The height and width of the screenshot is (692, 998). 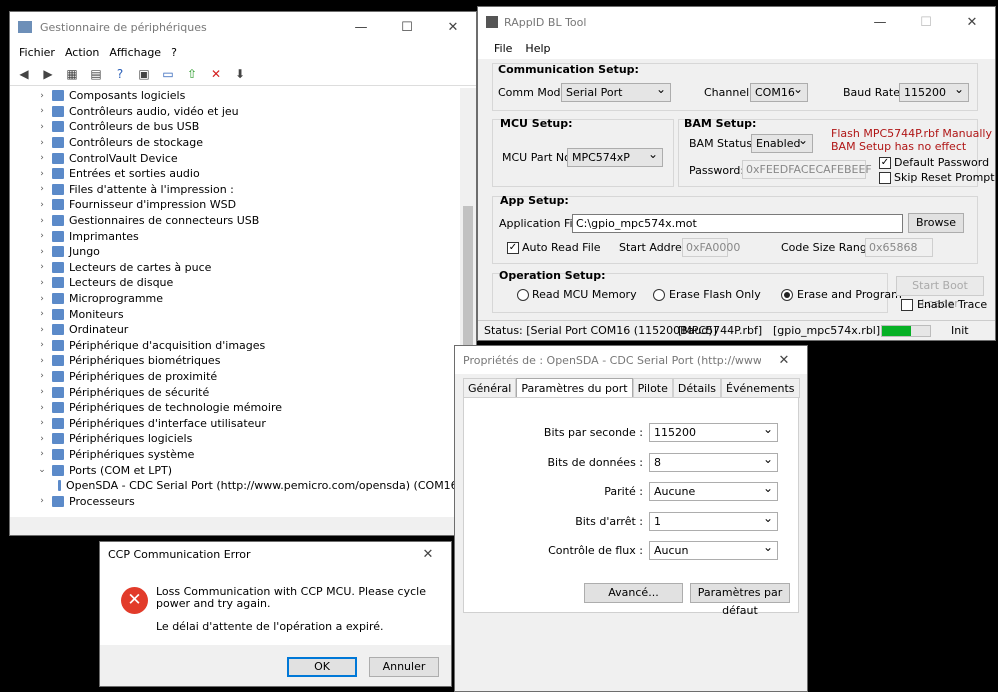 What do you see at coordinates (574, 388) in the screenshot?
I see `tab-port-settings: Paramètres du port` at bounding box center [574, 388].